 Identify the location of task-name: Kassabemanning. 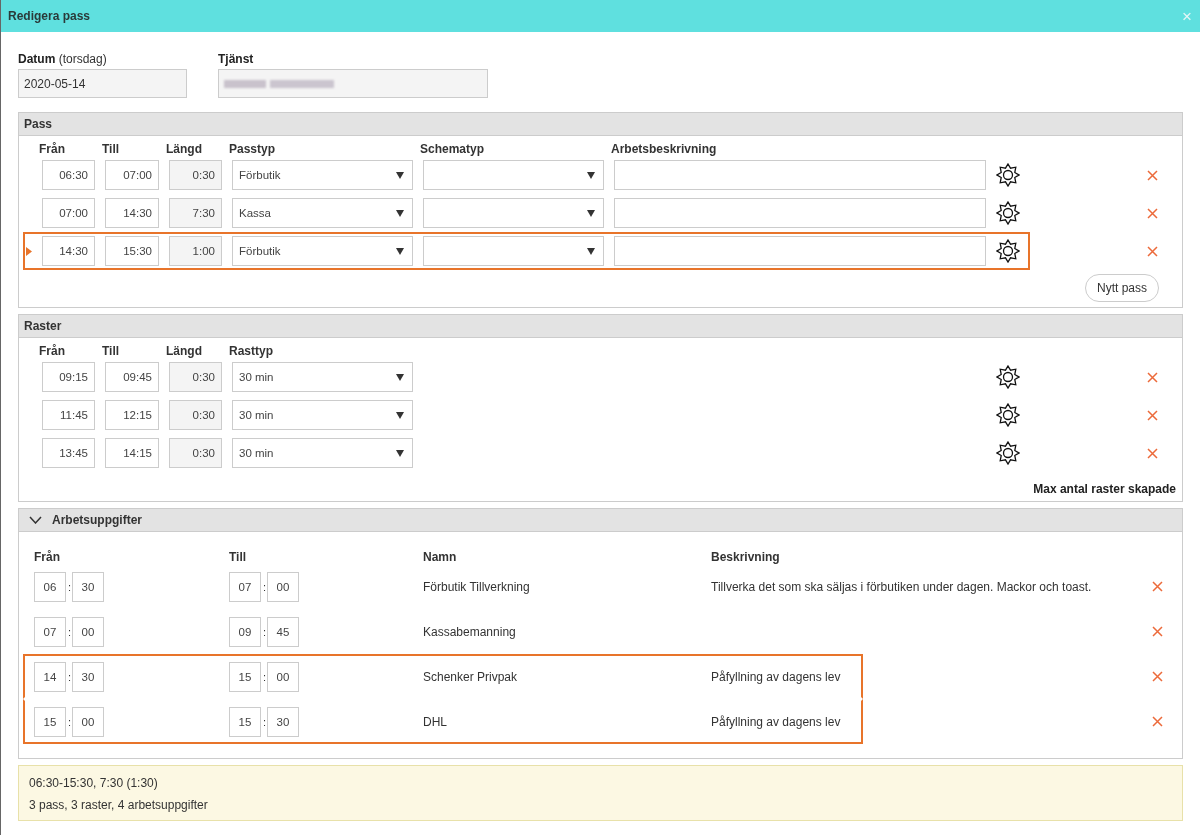
(469, 631).